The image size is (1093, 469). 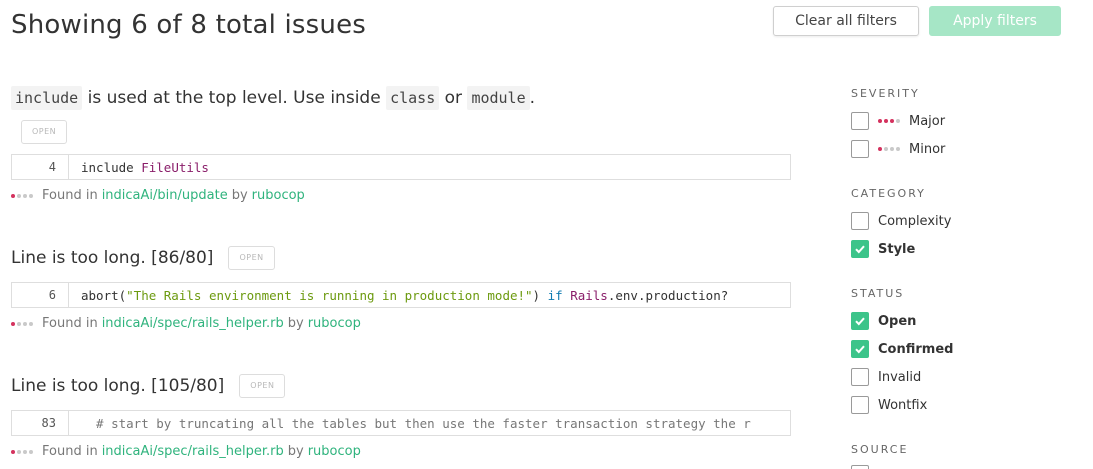 I want to click on filter-status-wontfix: Wontfix, so click(x=889, y=405).